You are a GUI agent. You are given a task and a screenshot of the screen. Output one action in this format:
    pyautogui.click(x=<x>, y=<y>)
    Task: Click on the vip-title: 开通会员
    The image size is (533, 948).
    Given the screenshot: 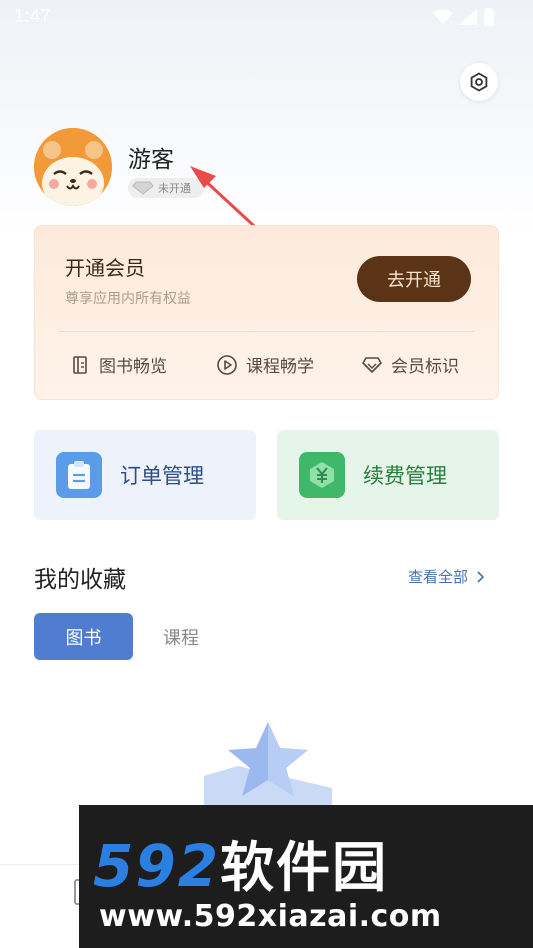 What is the action you would take?
    pyautogui.click(x=105, y=268)
    